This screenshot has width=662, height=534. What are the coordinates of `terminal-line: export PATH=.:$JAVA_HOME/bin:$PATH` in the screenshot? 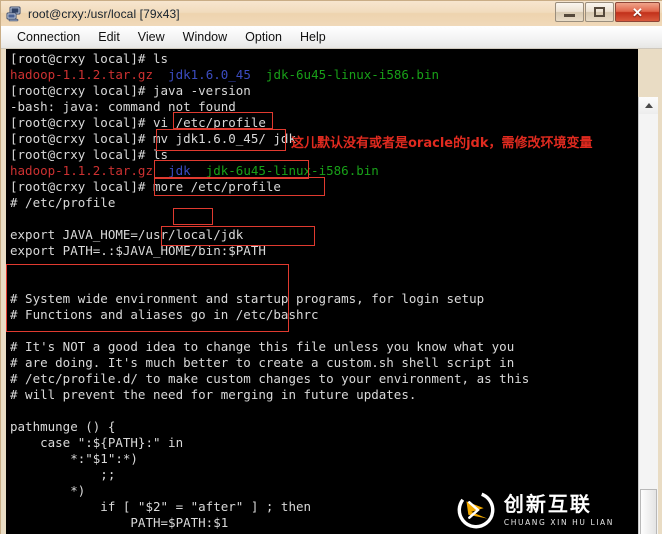 It's located at (269, 251).